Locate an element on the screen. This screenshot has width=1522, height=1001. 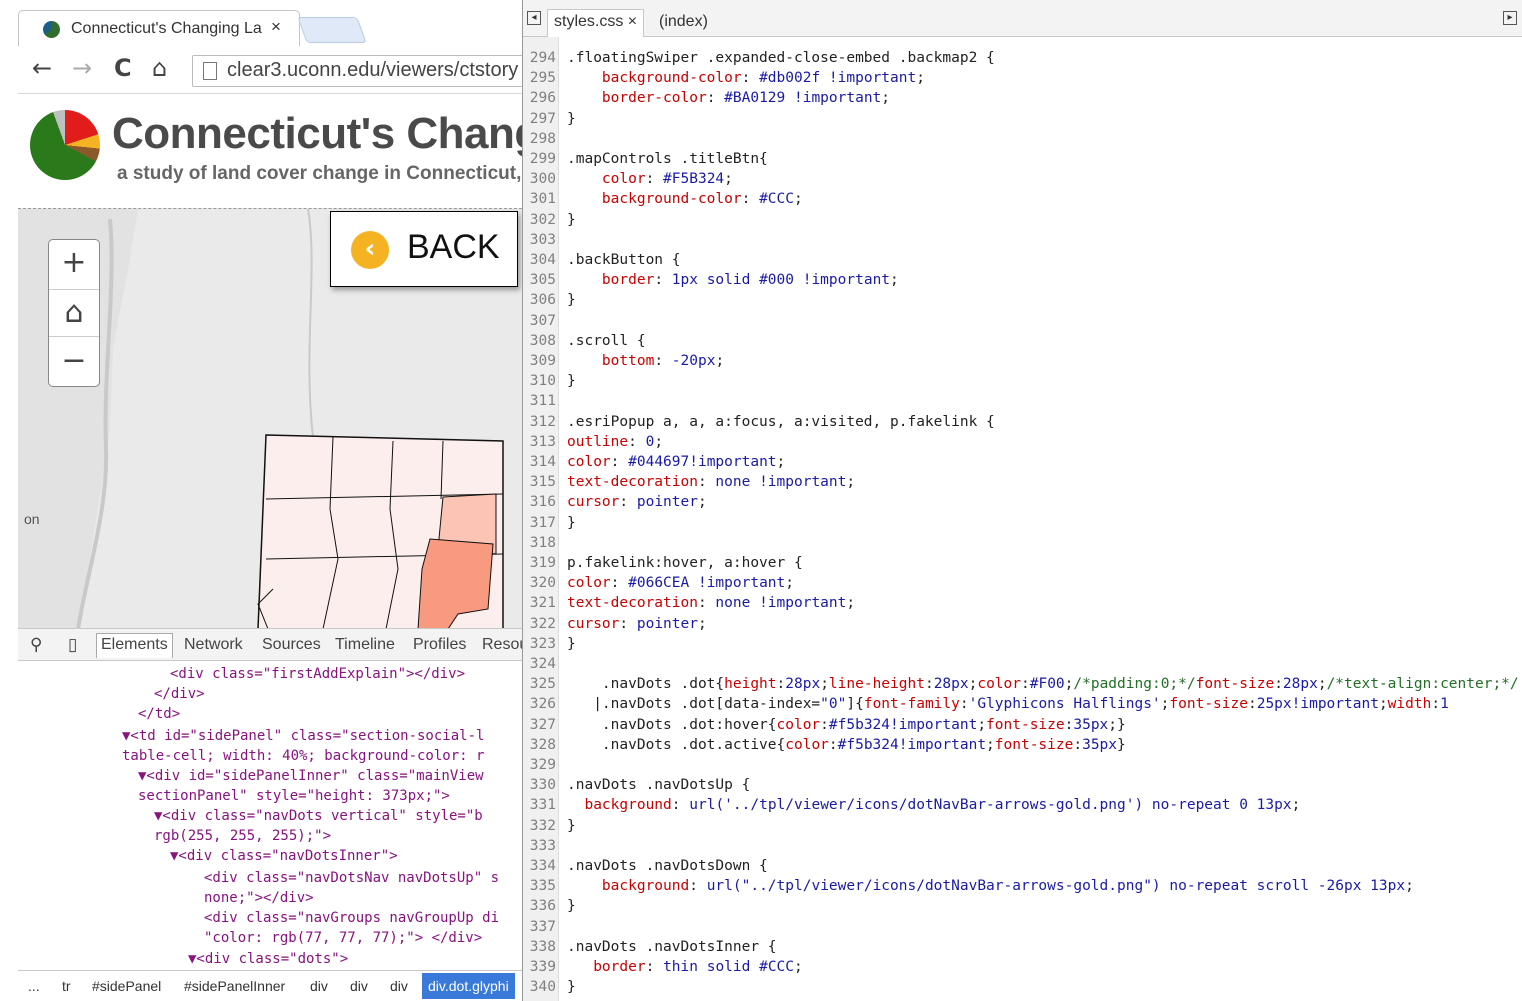
code-line: border-color: #BA0129 !important; is located at coordinates (728, 98).